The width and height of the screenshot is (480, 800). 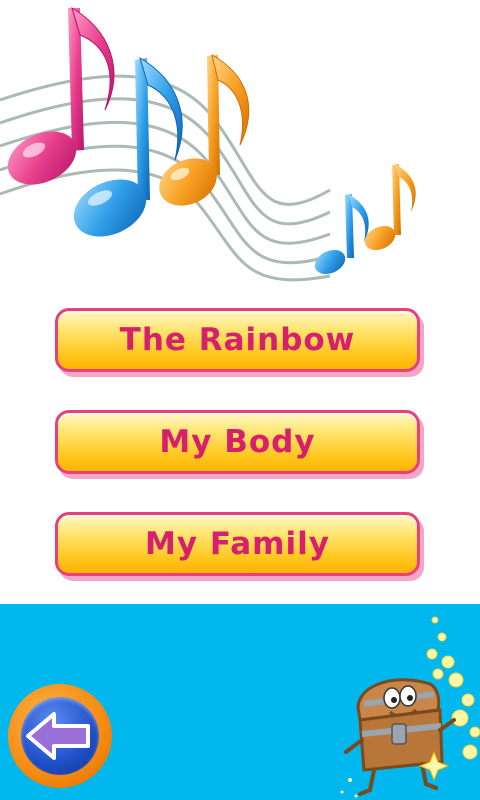 I want to click on my-body-label: My Body, so click(x=237, y=442).